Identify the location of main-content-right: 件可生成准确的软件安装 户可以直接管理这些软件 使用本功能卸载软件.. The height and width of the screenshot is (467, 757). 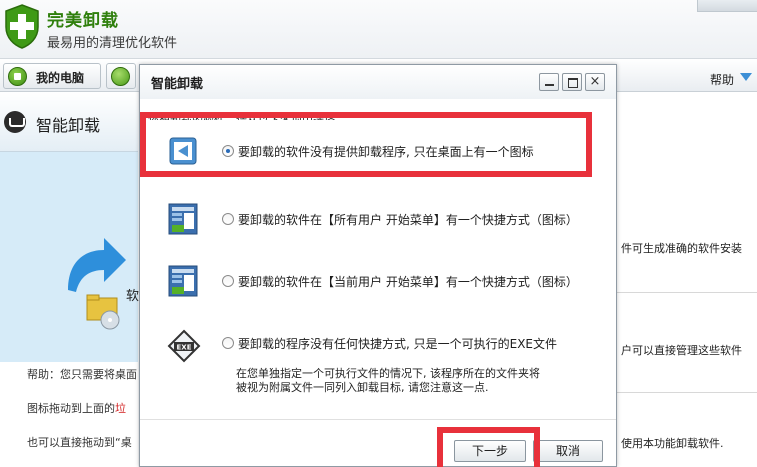
(687, 279).